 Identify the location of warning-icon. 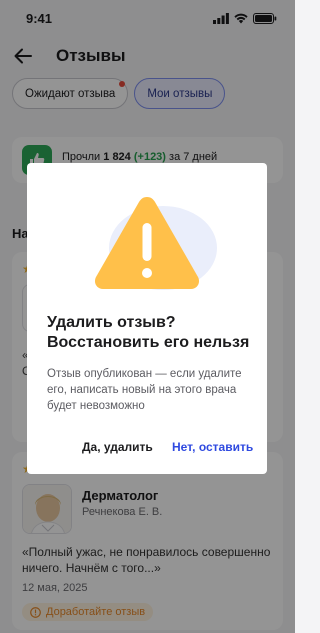
(155, 243).